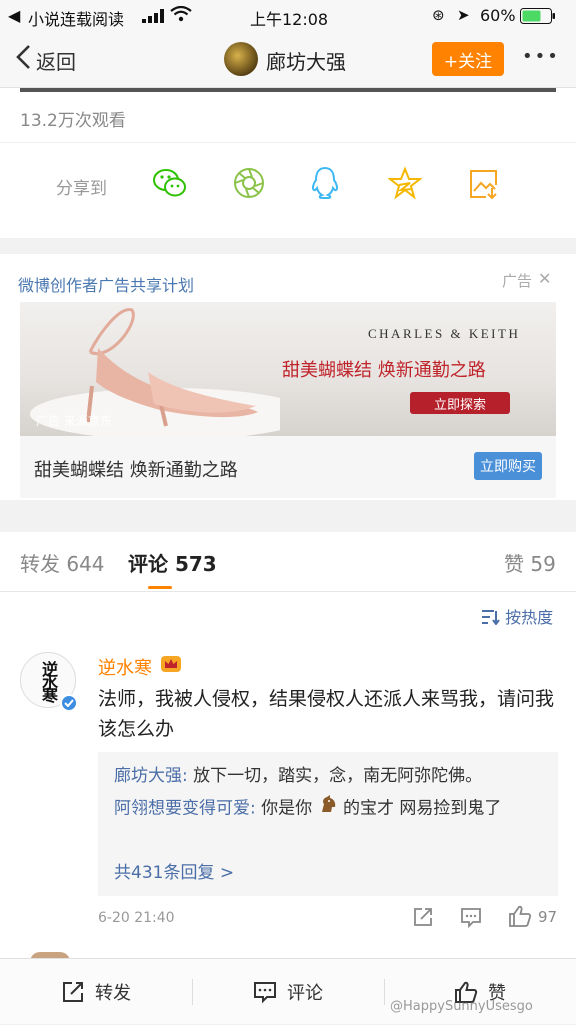 Image resolution: width=576 pixels, height=1025 pixels. Describe the element at coordinates (491, 618) in the screenshot. I see `sort-icon` at that location.